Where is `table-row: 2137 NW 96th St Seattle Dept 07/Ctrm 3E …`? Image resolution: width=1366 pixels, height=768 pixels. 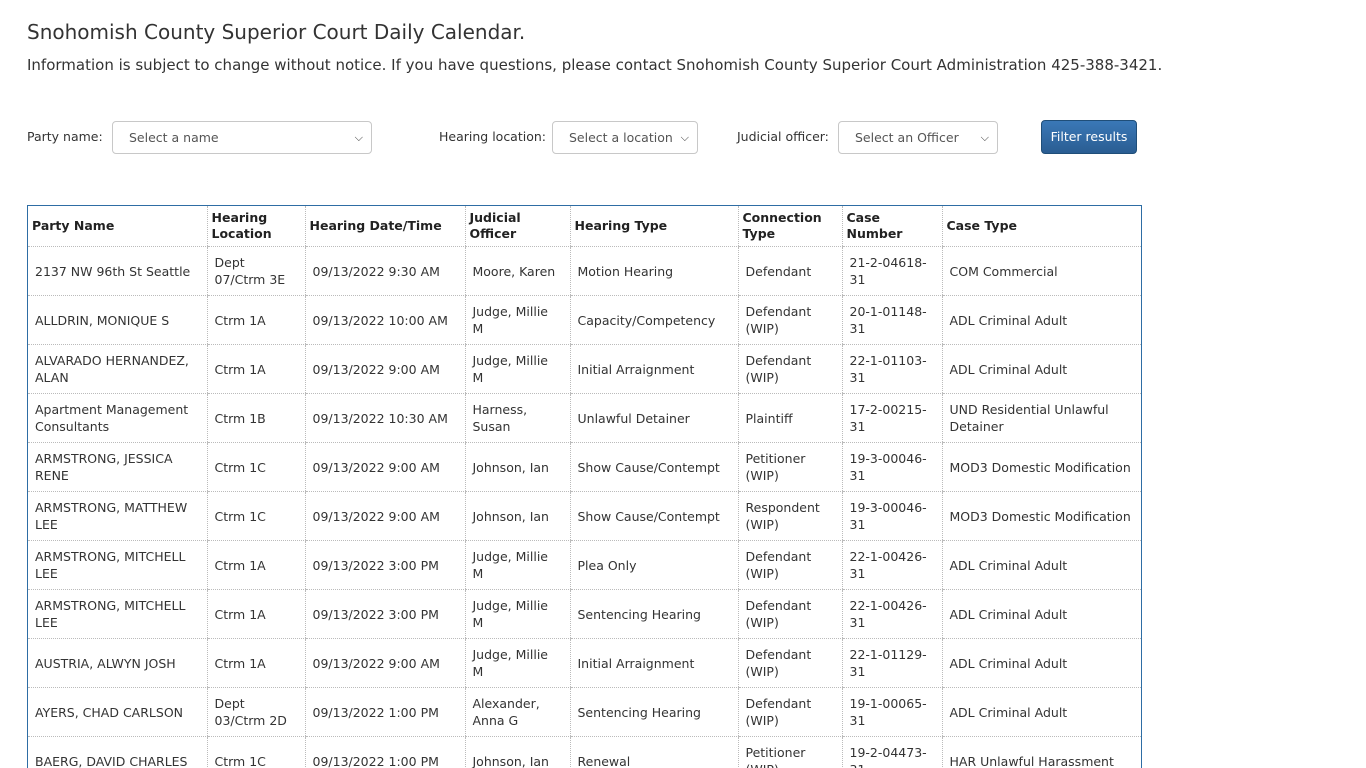 table-row: 2137 NW 96th St Seattle Dept 07/Ctrm 3E … is located at coordinates (584, 271).